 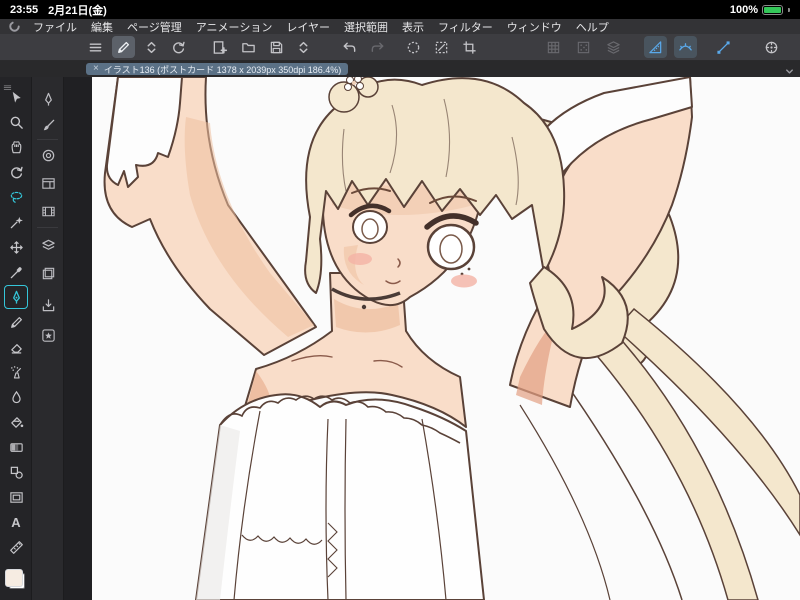 What do you see at coordinates (178, 47) in the screenshot?
I see `rotate-reset-button` at bounding box center [178, 47].